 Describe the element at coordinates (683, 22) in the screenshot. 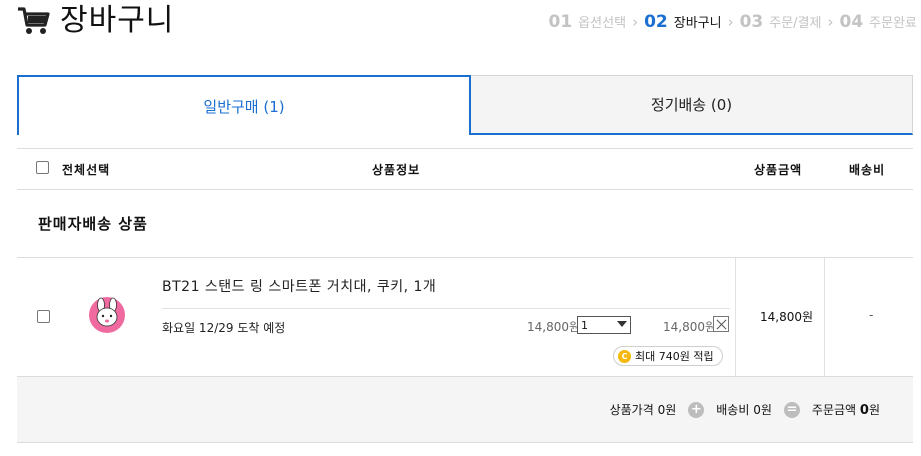

I see `step-cart: 02 장바구니` at that location.